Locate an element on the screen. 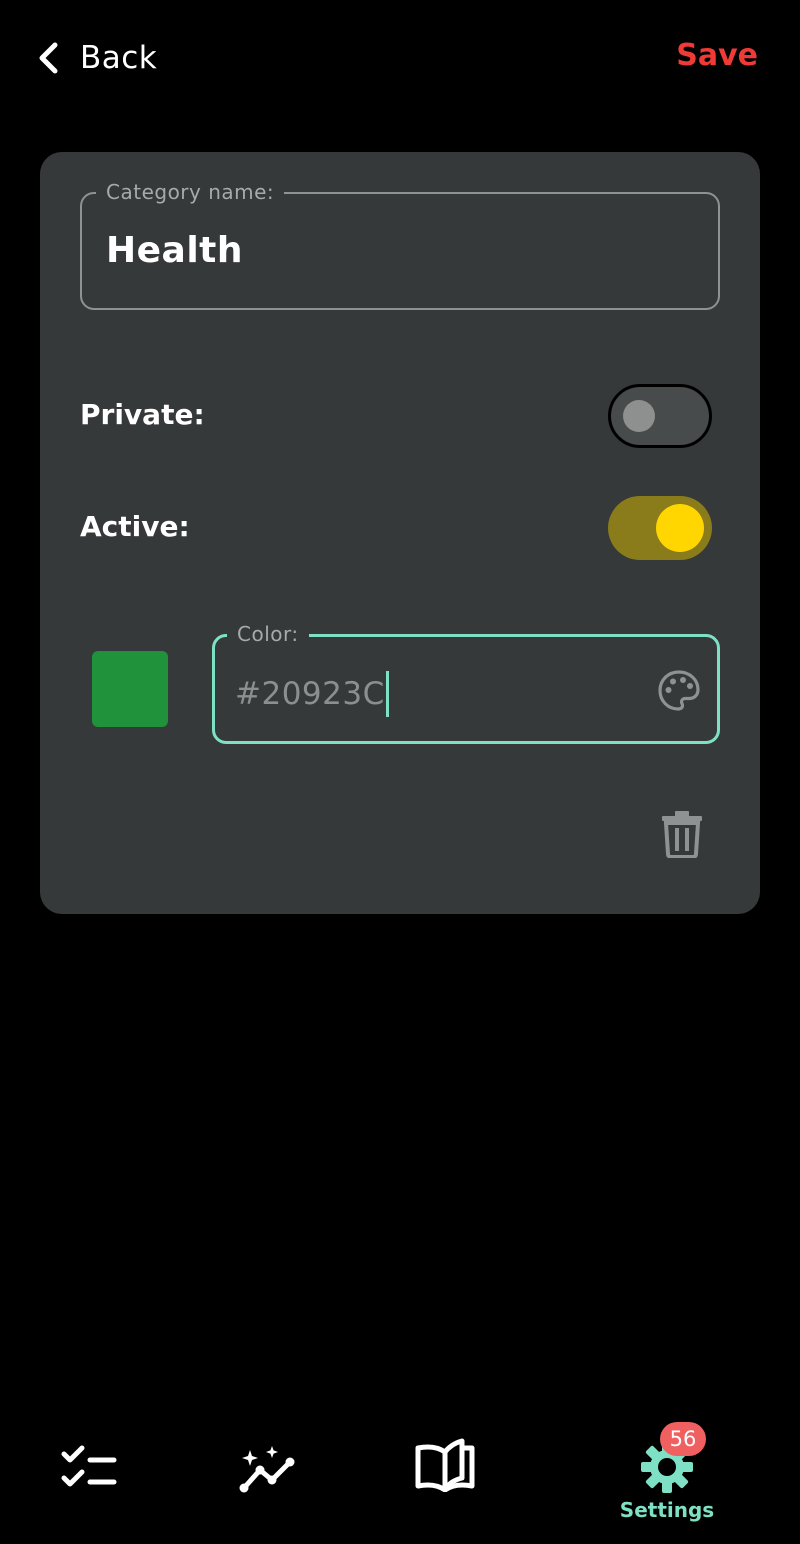 The image size is (800, 1544). active-toggle is located at coordinates (660, 528).